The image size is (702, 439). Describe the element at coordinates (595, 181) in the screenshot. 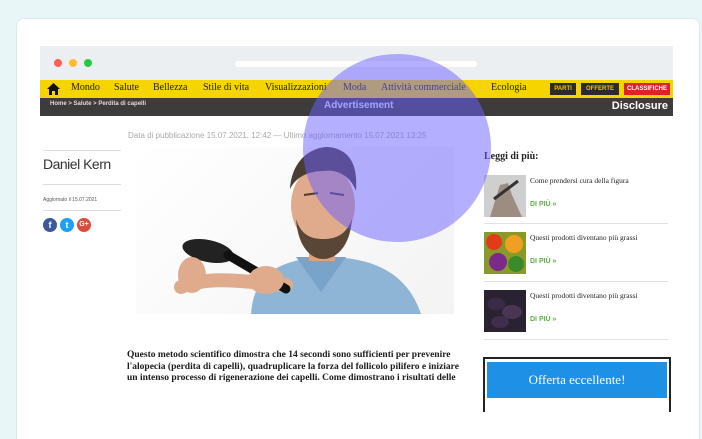

I see `sidebar-item-text: Come prendersi cura della figura` at that location.